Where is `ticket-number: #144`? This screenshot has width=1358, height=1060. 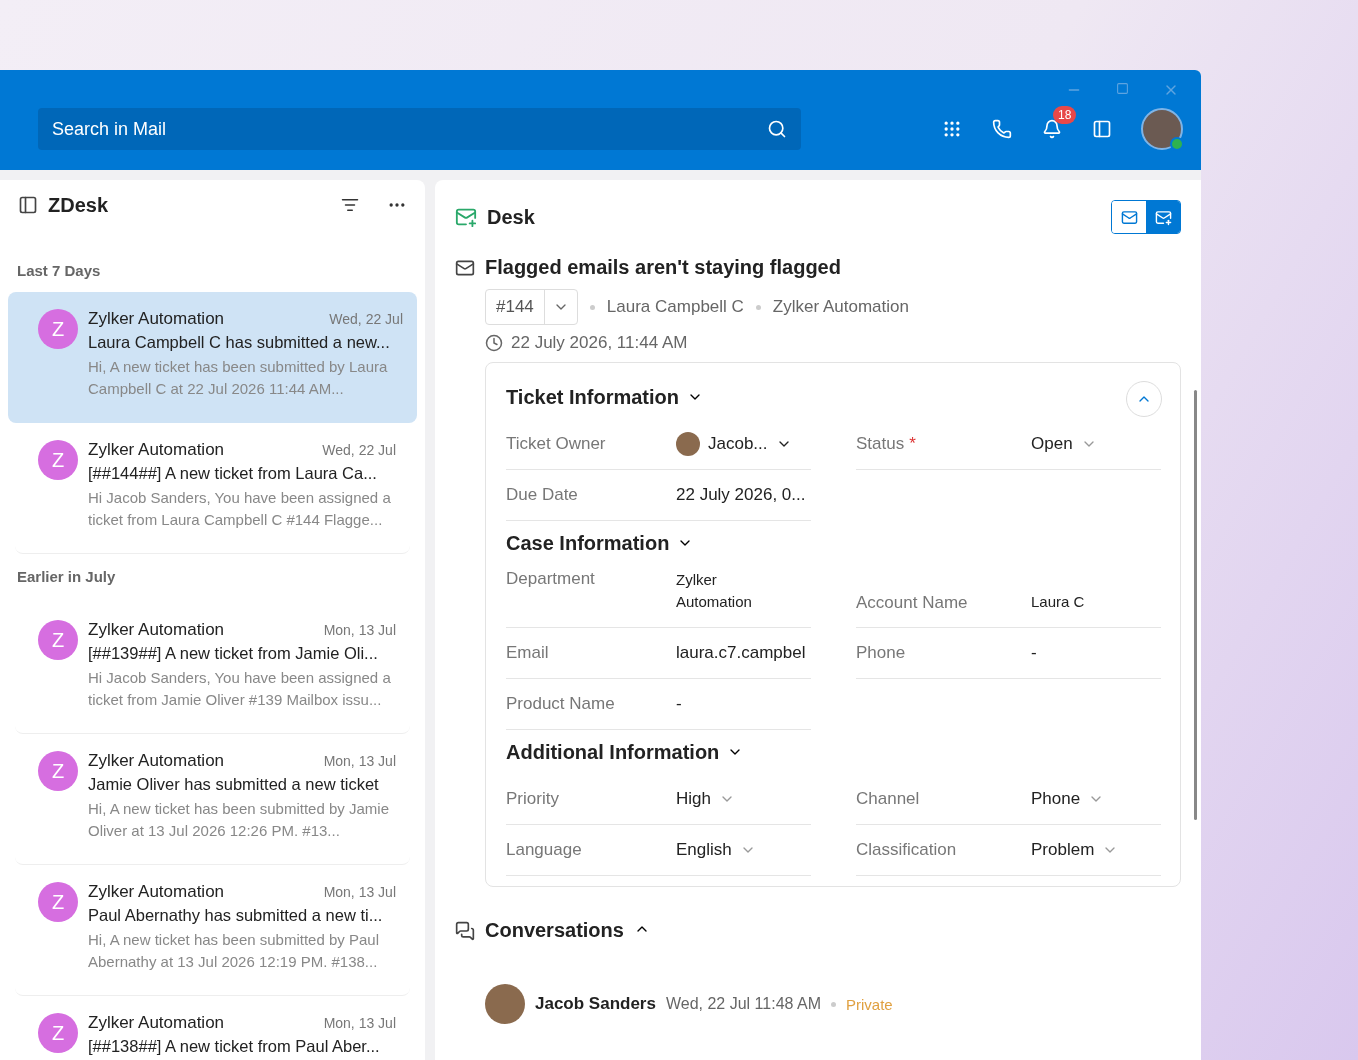
ticket-number: #144 is located at coordinates (515, 307).